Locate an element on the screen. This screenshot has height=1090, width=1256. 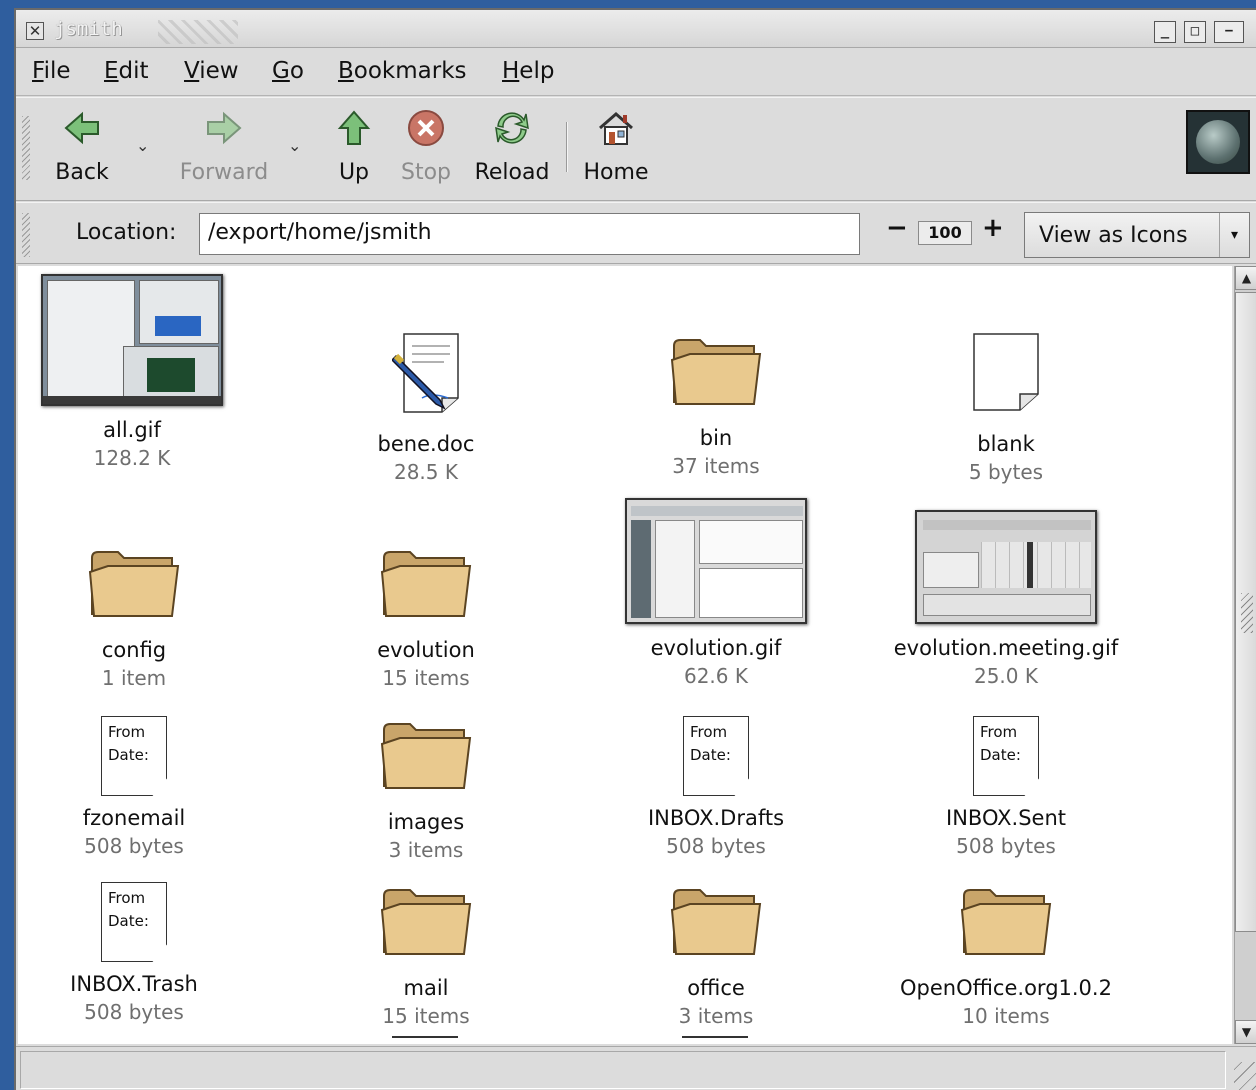
menu-bookmarks: Bookmarks is located at coordinates (402, 71).